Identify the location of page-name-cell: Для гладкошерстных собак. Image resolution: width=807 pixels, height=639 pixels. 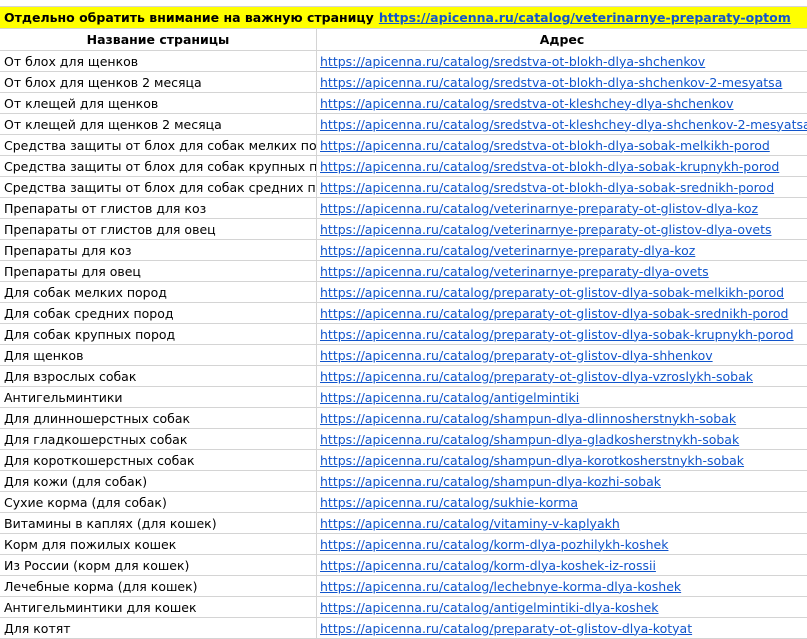
(158, 439).